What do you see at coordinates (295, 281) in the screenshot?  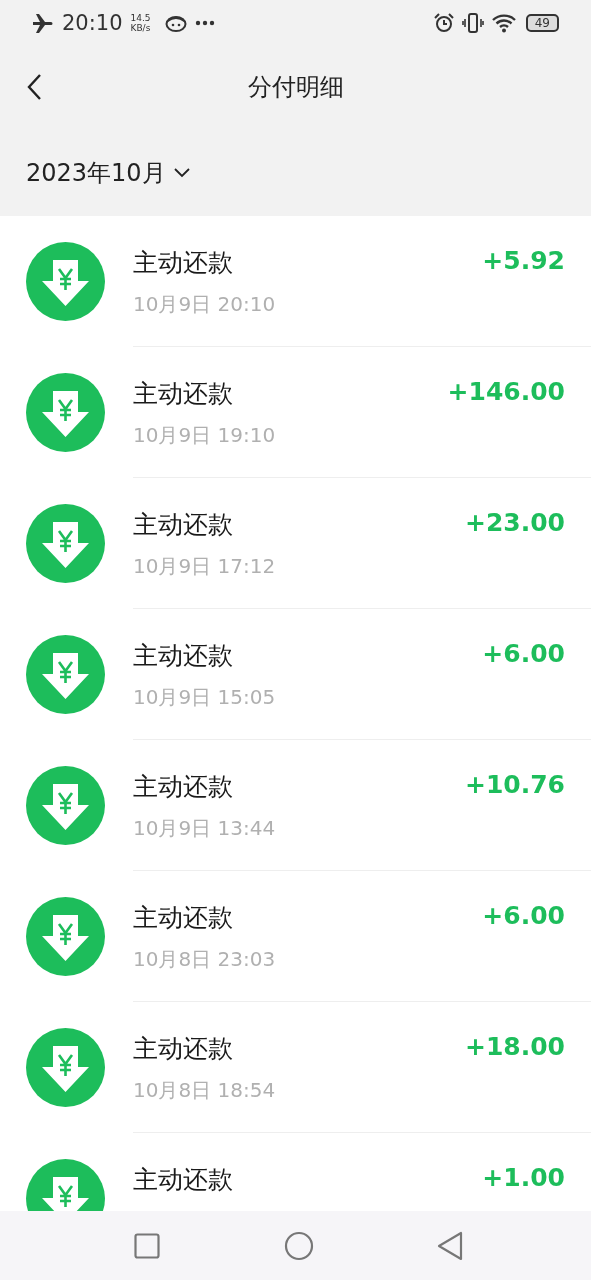 I see `transaction-row: 主动还款 10月9日 20:10 +5.92` at bounding box center [295, 281].